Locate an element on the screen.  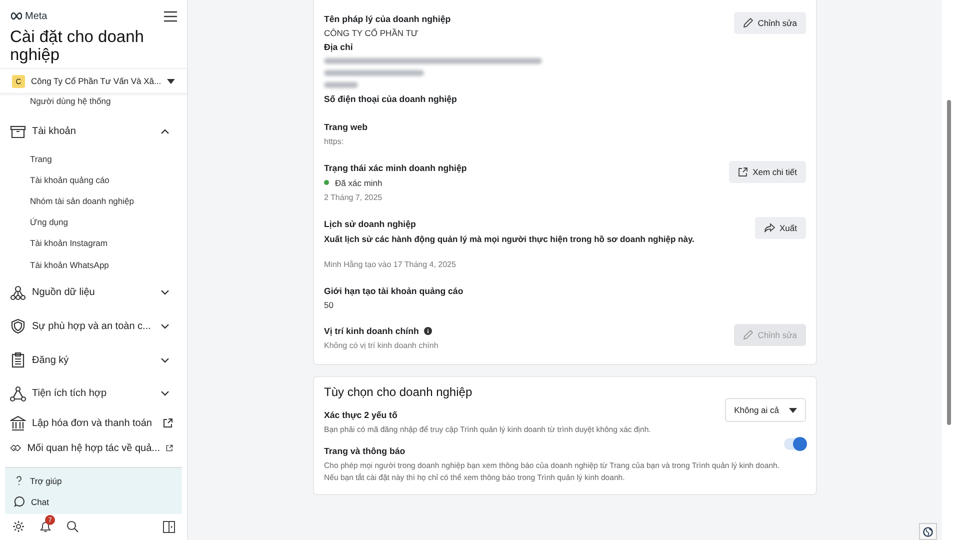
action-button: Xuất is located at coordinates (780, 228).